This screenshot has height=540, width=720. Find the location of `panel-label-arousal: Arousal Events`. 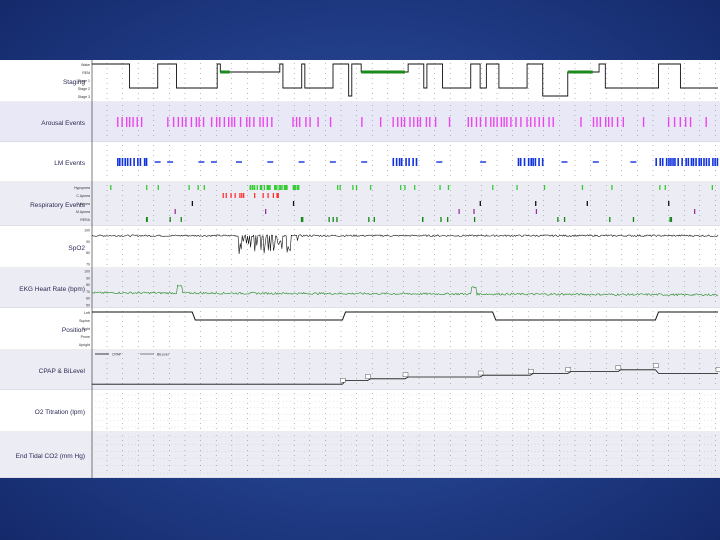

panel-label-arousal: Arousal Events is located at coordinates (63, 123).